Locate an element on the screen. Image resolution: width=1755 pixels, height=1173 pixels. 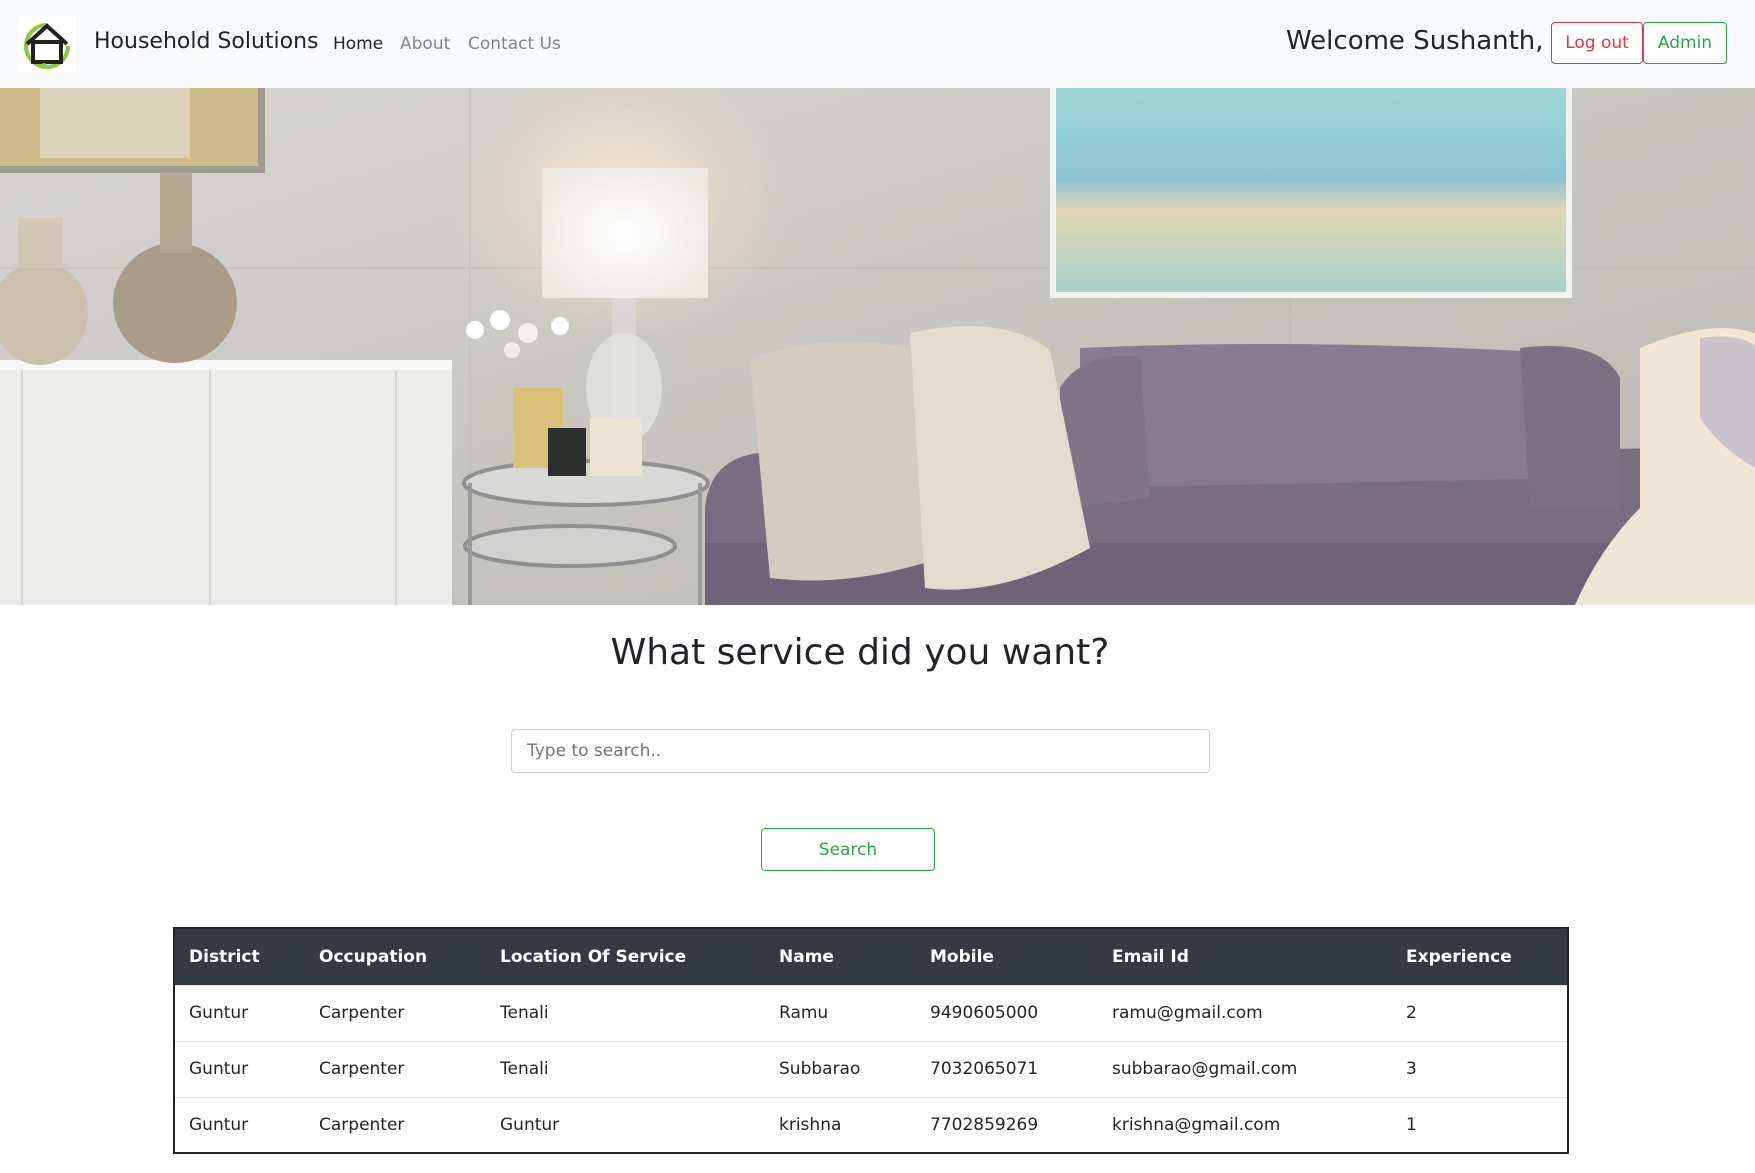
search-button: Search is located at coordinates (848, 849).